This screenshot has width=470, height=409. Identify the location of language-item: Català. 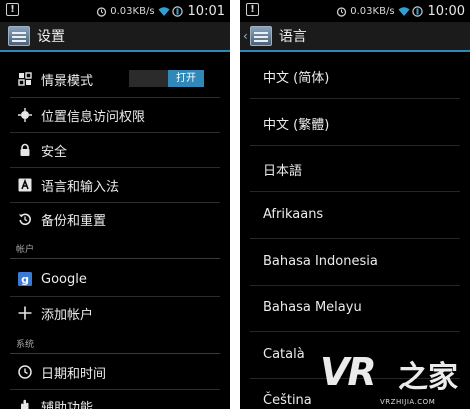
(284, 354).